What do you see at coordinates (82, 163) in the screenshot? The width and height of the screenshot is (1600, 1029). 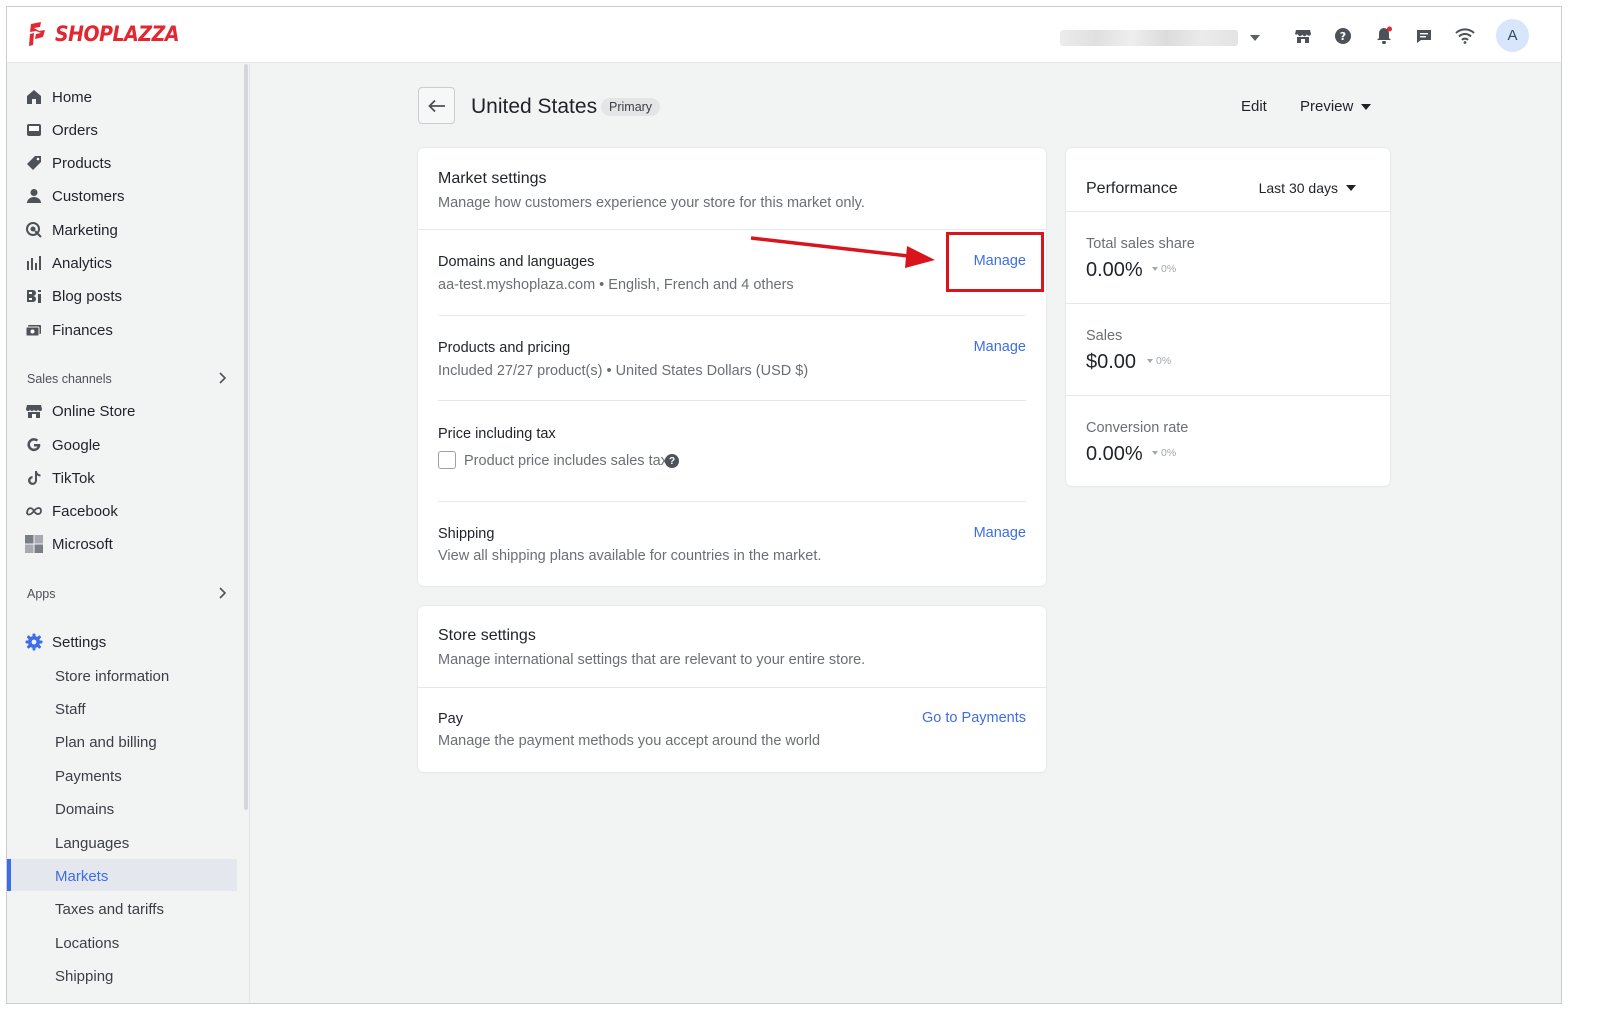 I see `sidebar-item-label: Products` at bounding box center [82, 163].